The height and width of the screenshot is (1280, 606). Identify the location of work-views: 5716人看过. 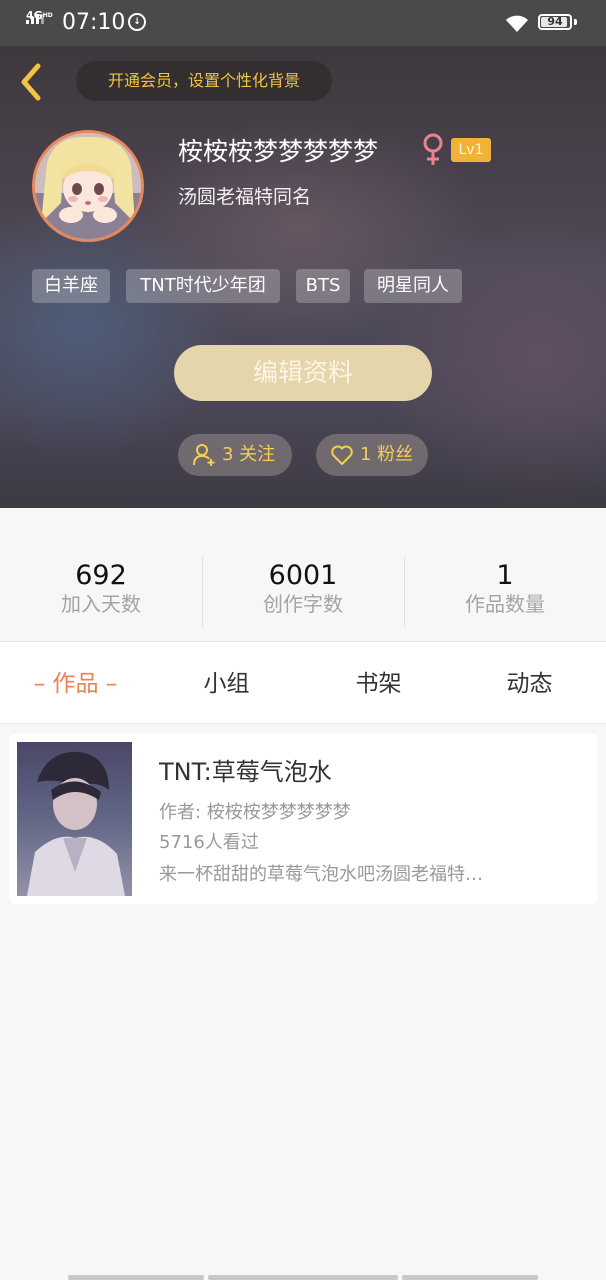
(209, 842).